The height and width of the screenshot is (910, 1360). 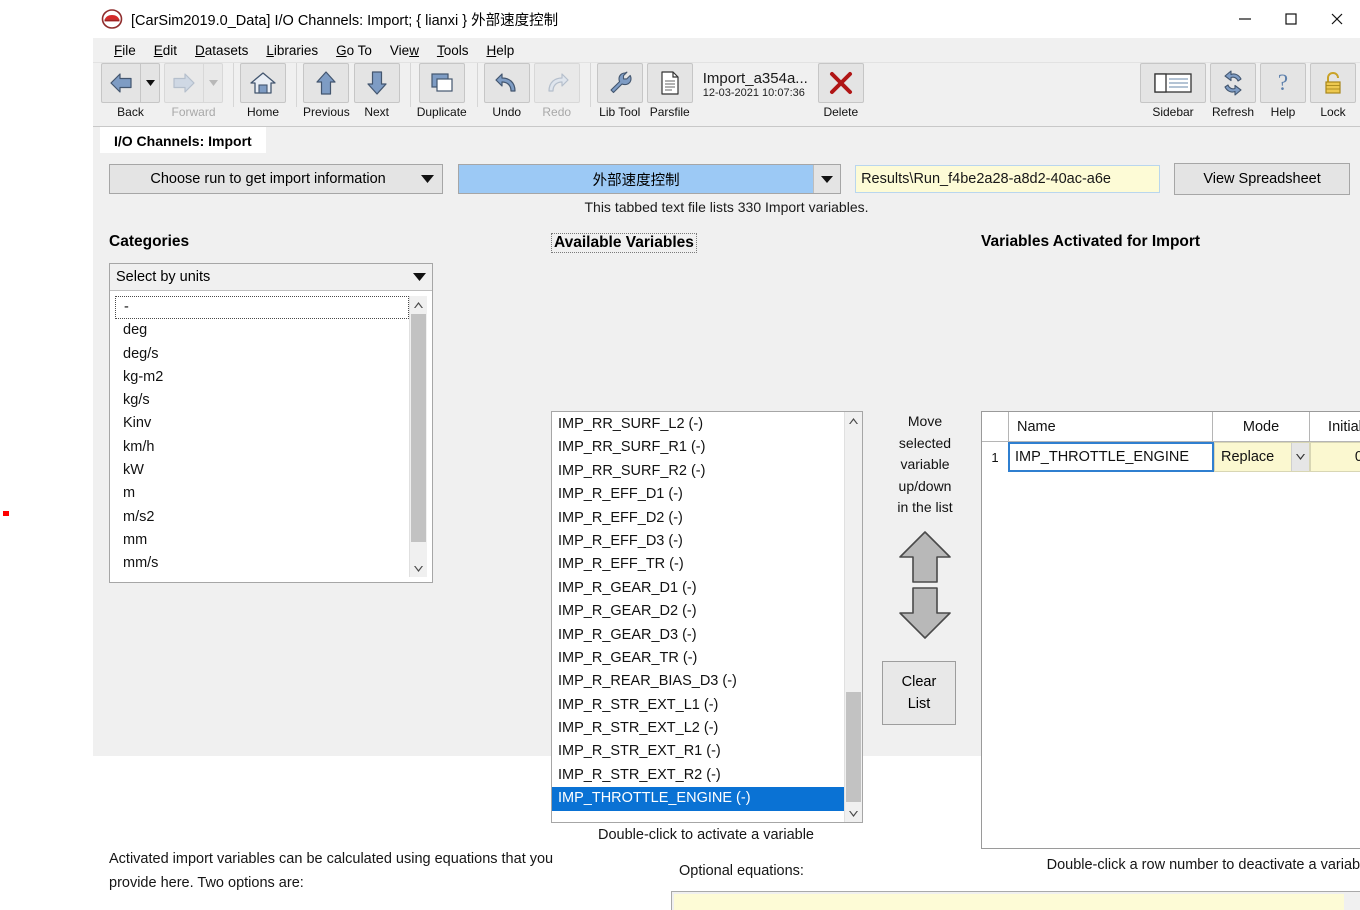 What do you see at coordinates (698, 611) in the screenshot?
I see `available-variable-item: IMP_R_GEAR_D2 (-)` at bounding box center [698, 611].